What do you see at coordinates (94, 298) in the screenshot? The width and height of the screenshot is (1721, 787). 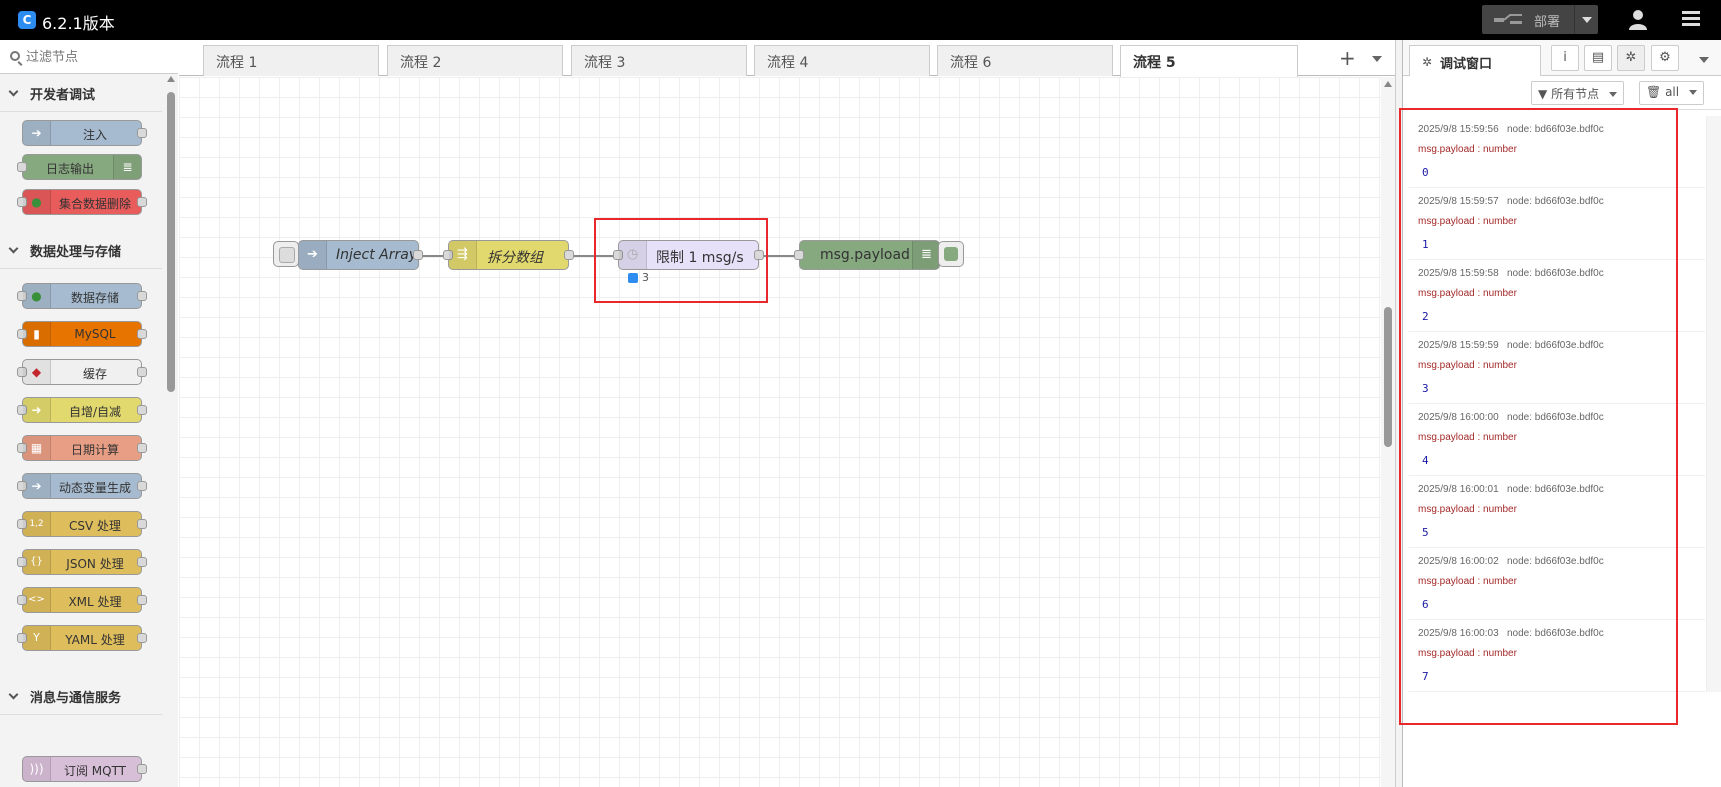 I see `palette-node-label: 数据存储` at bounding box center [94, 298].